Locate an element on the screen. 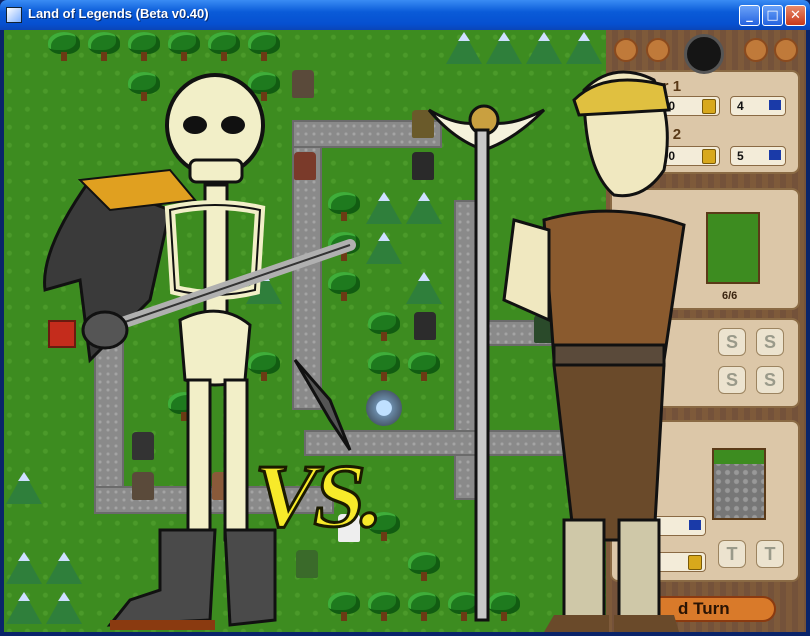 Image resolution: width=810 pixels, height=636 pixels. close-button: ✕ is located at coordinates (795, 15).